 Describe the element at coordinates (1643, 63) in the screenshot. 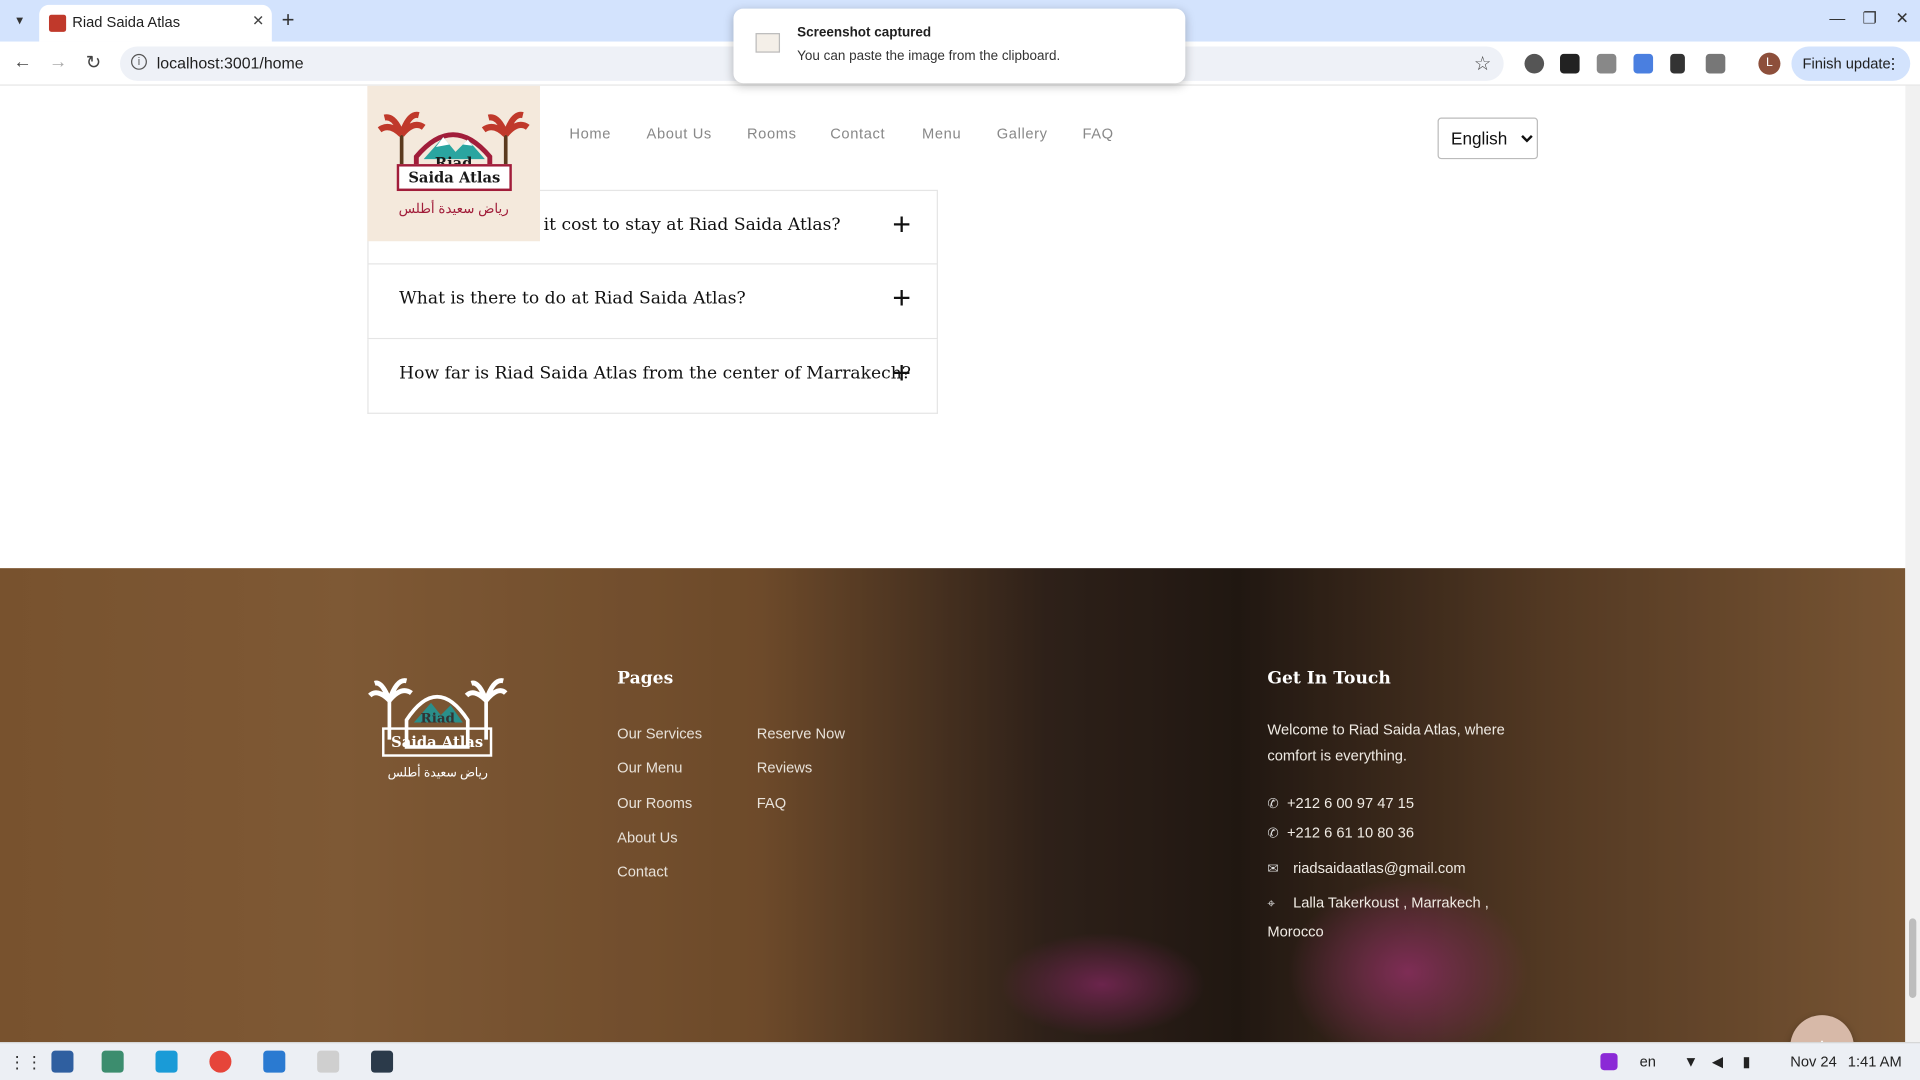

I see `translate-extension-icon` at that location.